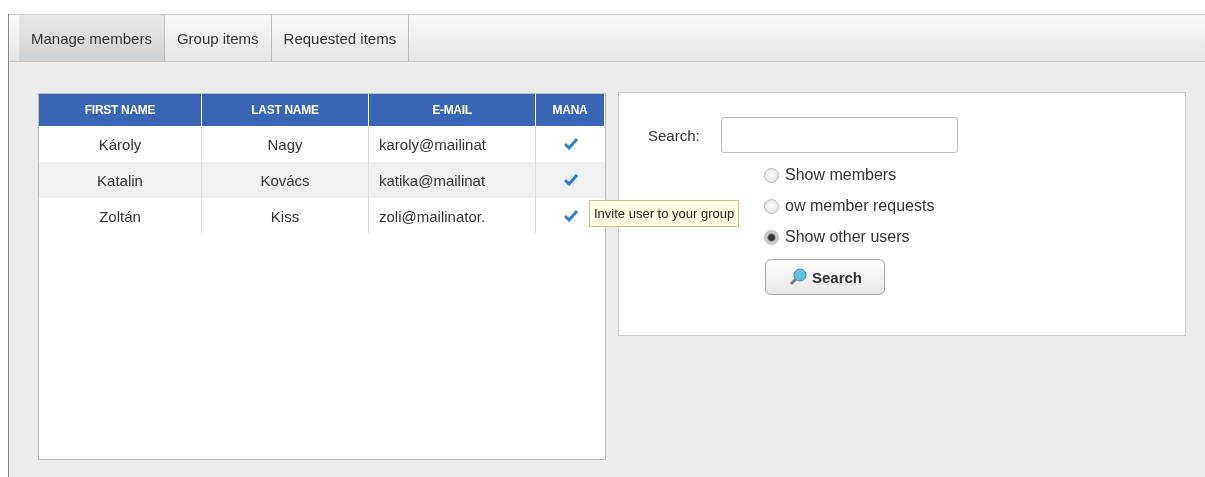 The image size is (1205, 477). What do you see at coordinates (452, 216) in the screenshot?
I see `table-cell: zoli@mailinator.` at bounding box center [452, 216].